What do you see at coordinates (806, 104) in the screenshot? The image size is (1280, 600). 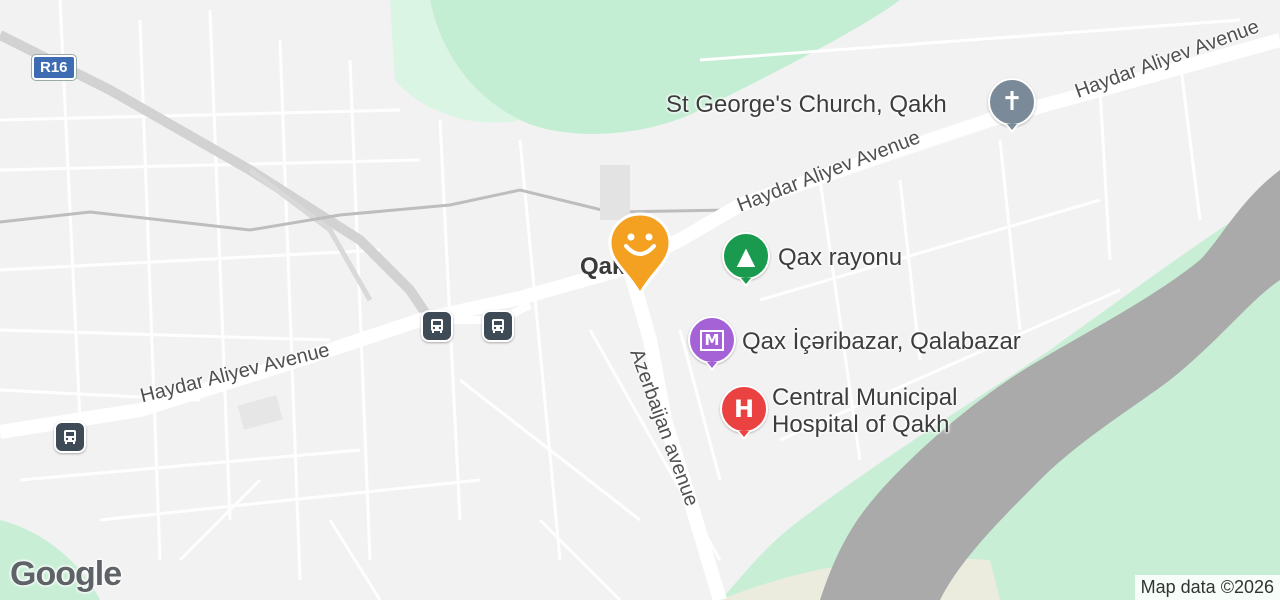 I see `church-label: St George's Church, Qakh` at bounding box center [806, 104].